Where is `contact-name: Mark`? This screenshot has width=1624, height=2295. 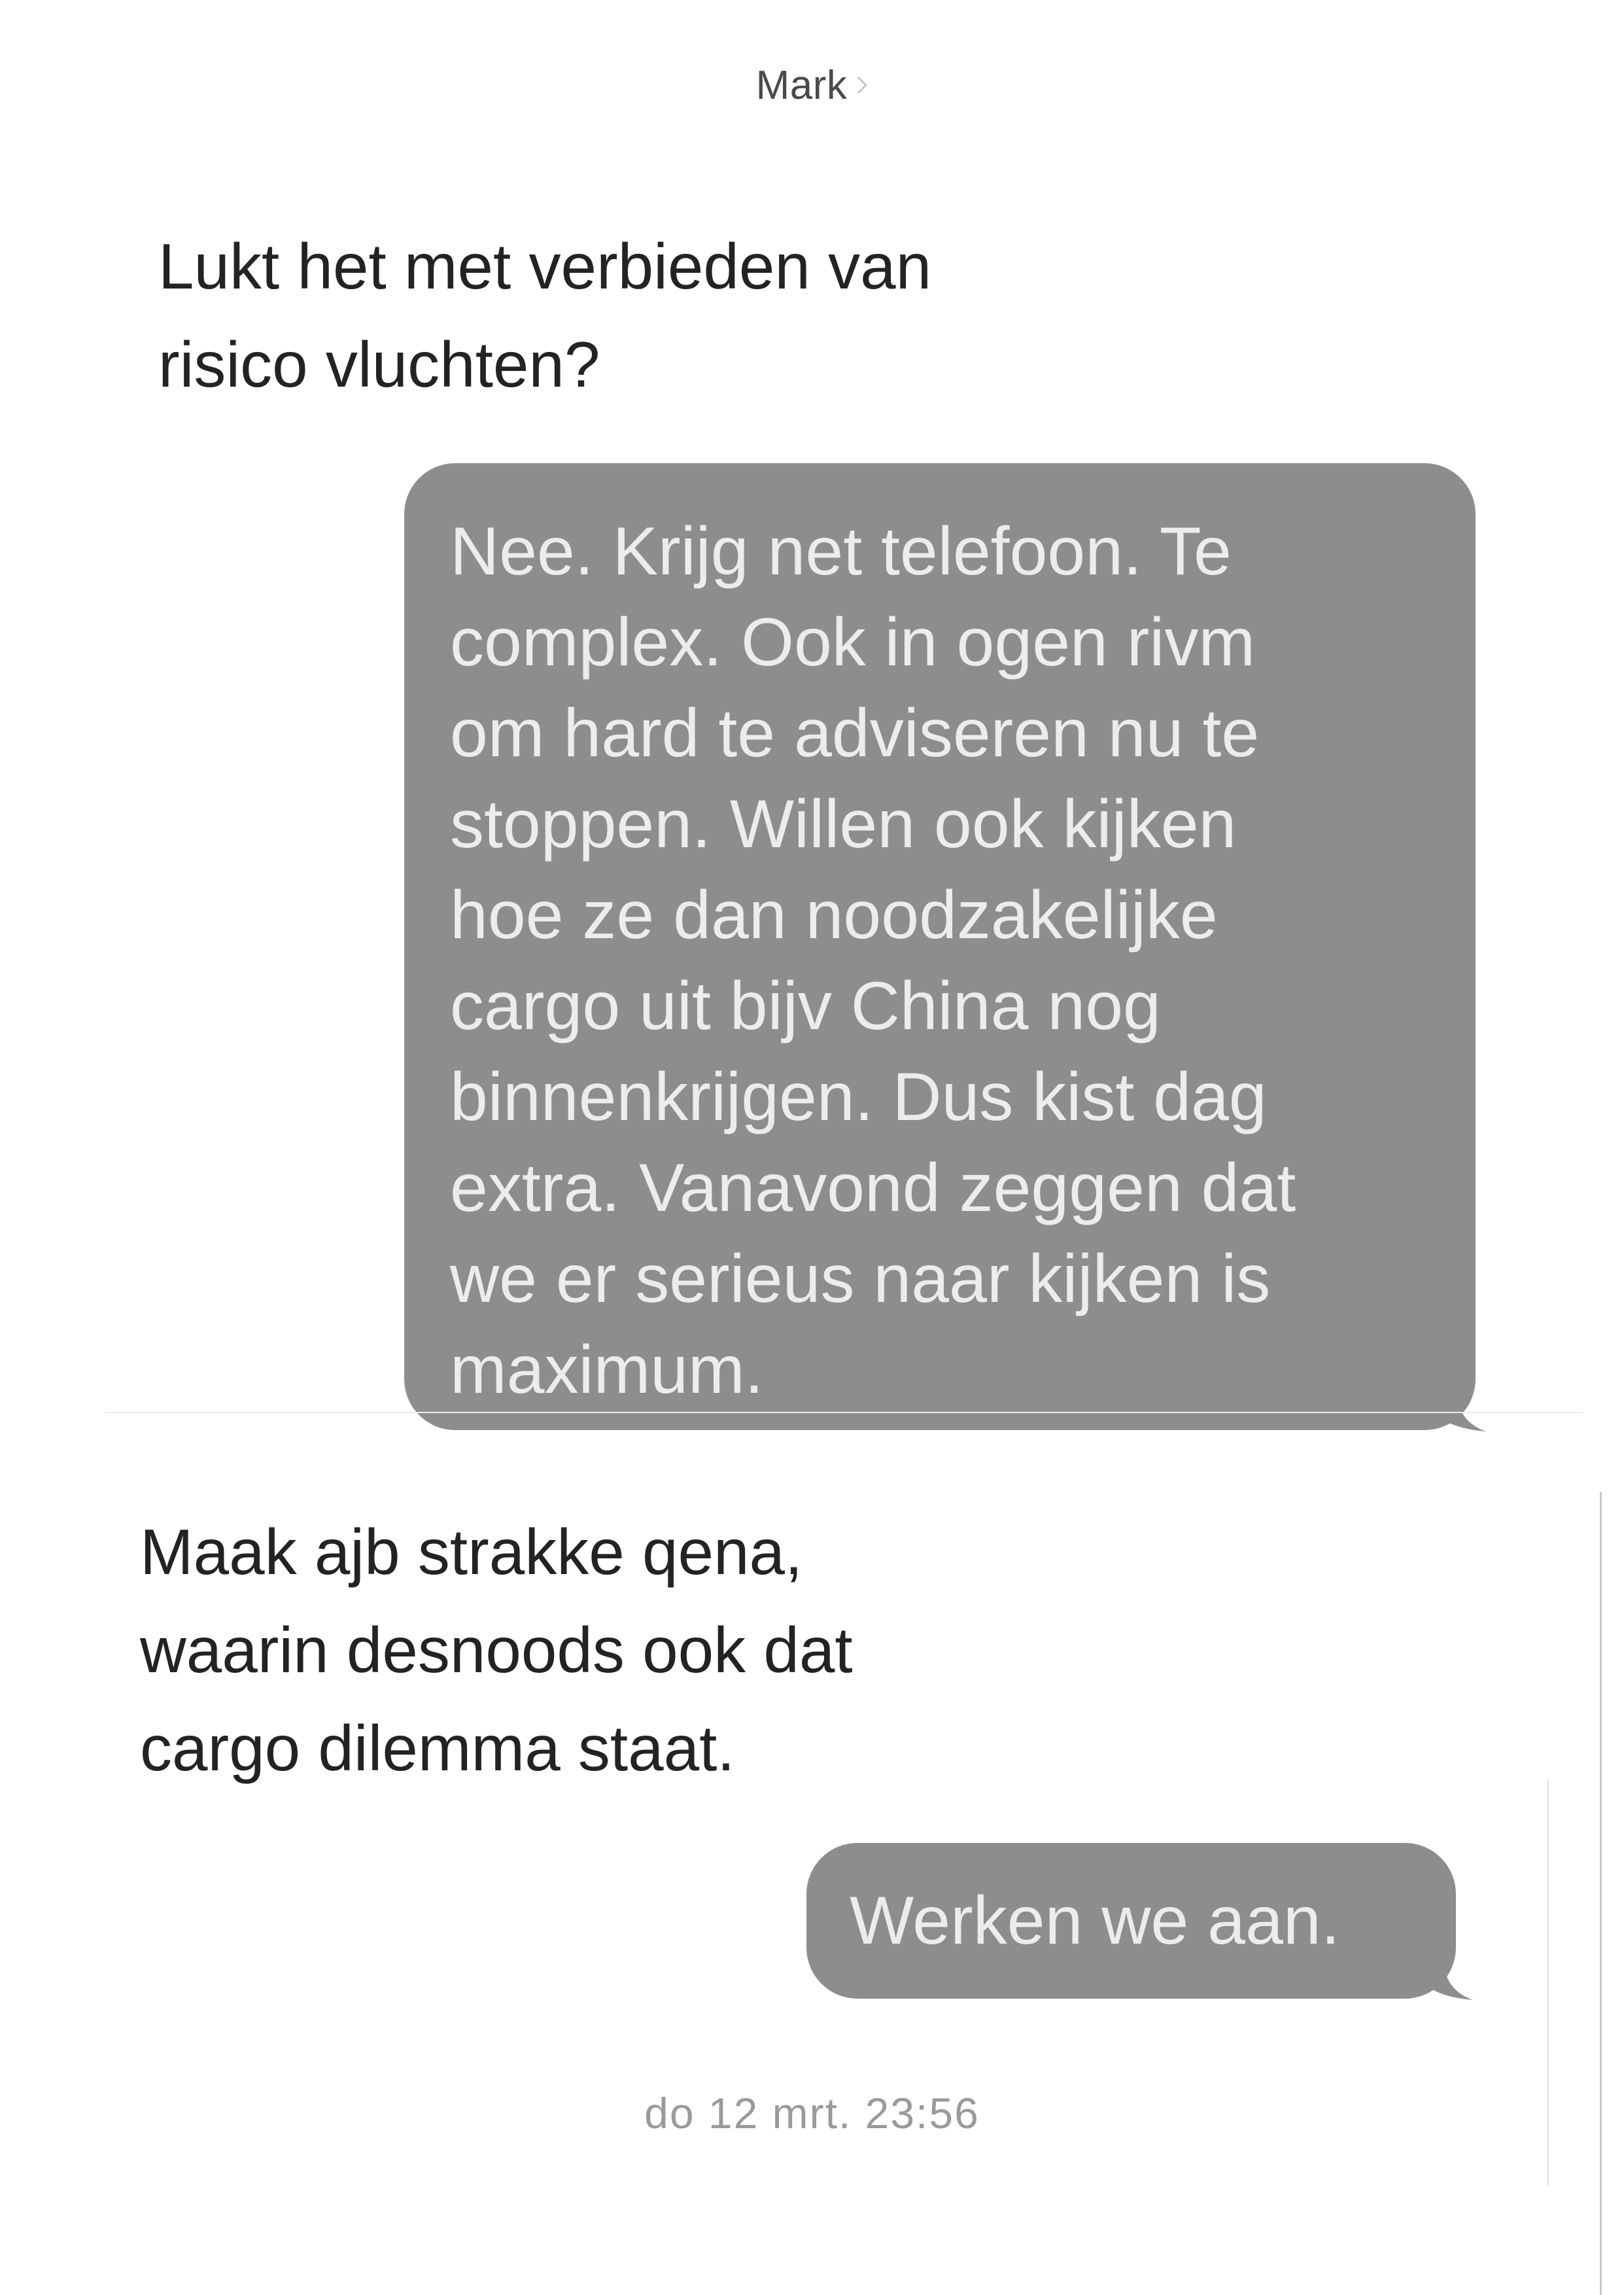
contact-name: Mark is located at coordinates (801, 85).